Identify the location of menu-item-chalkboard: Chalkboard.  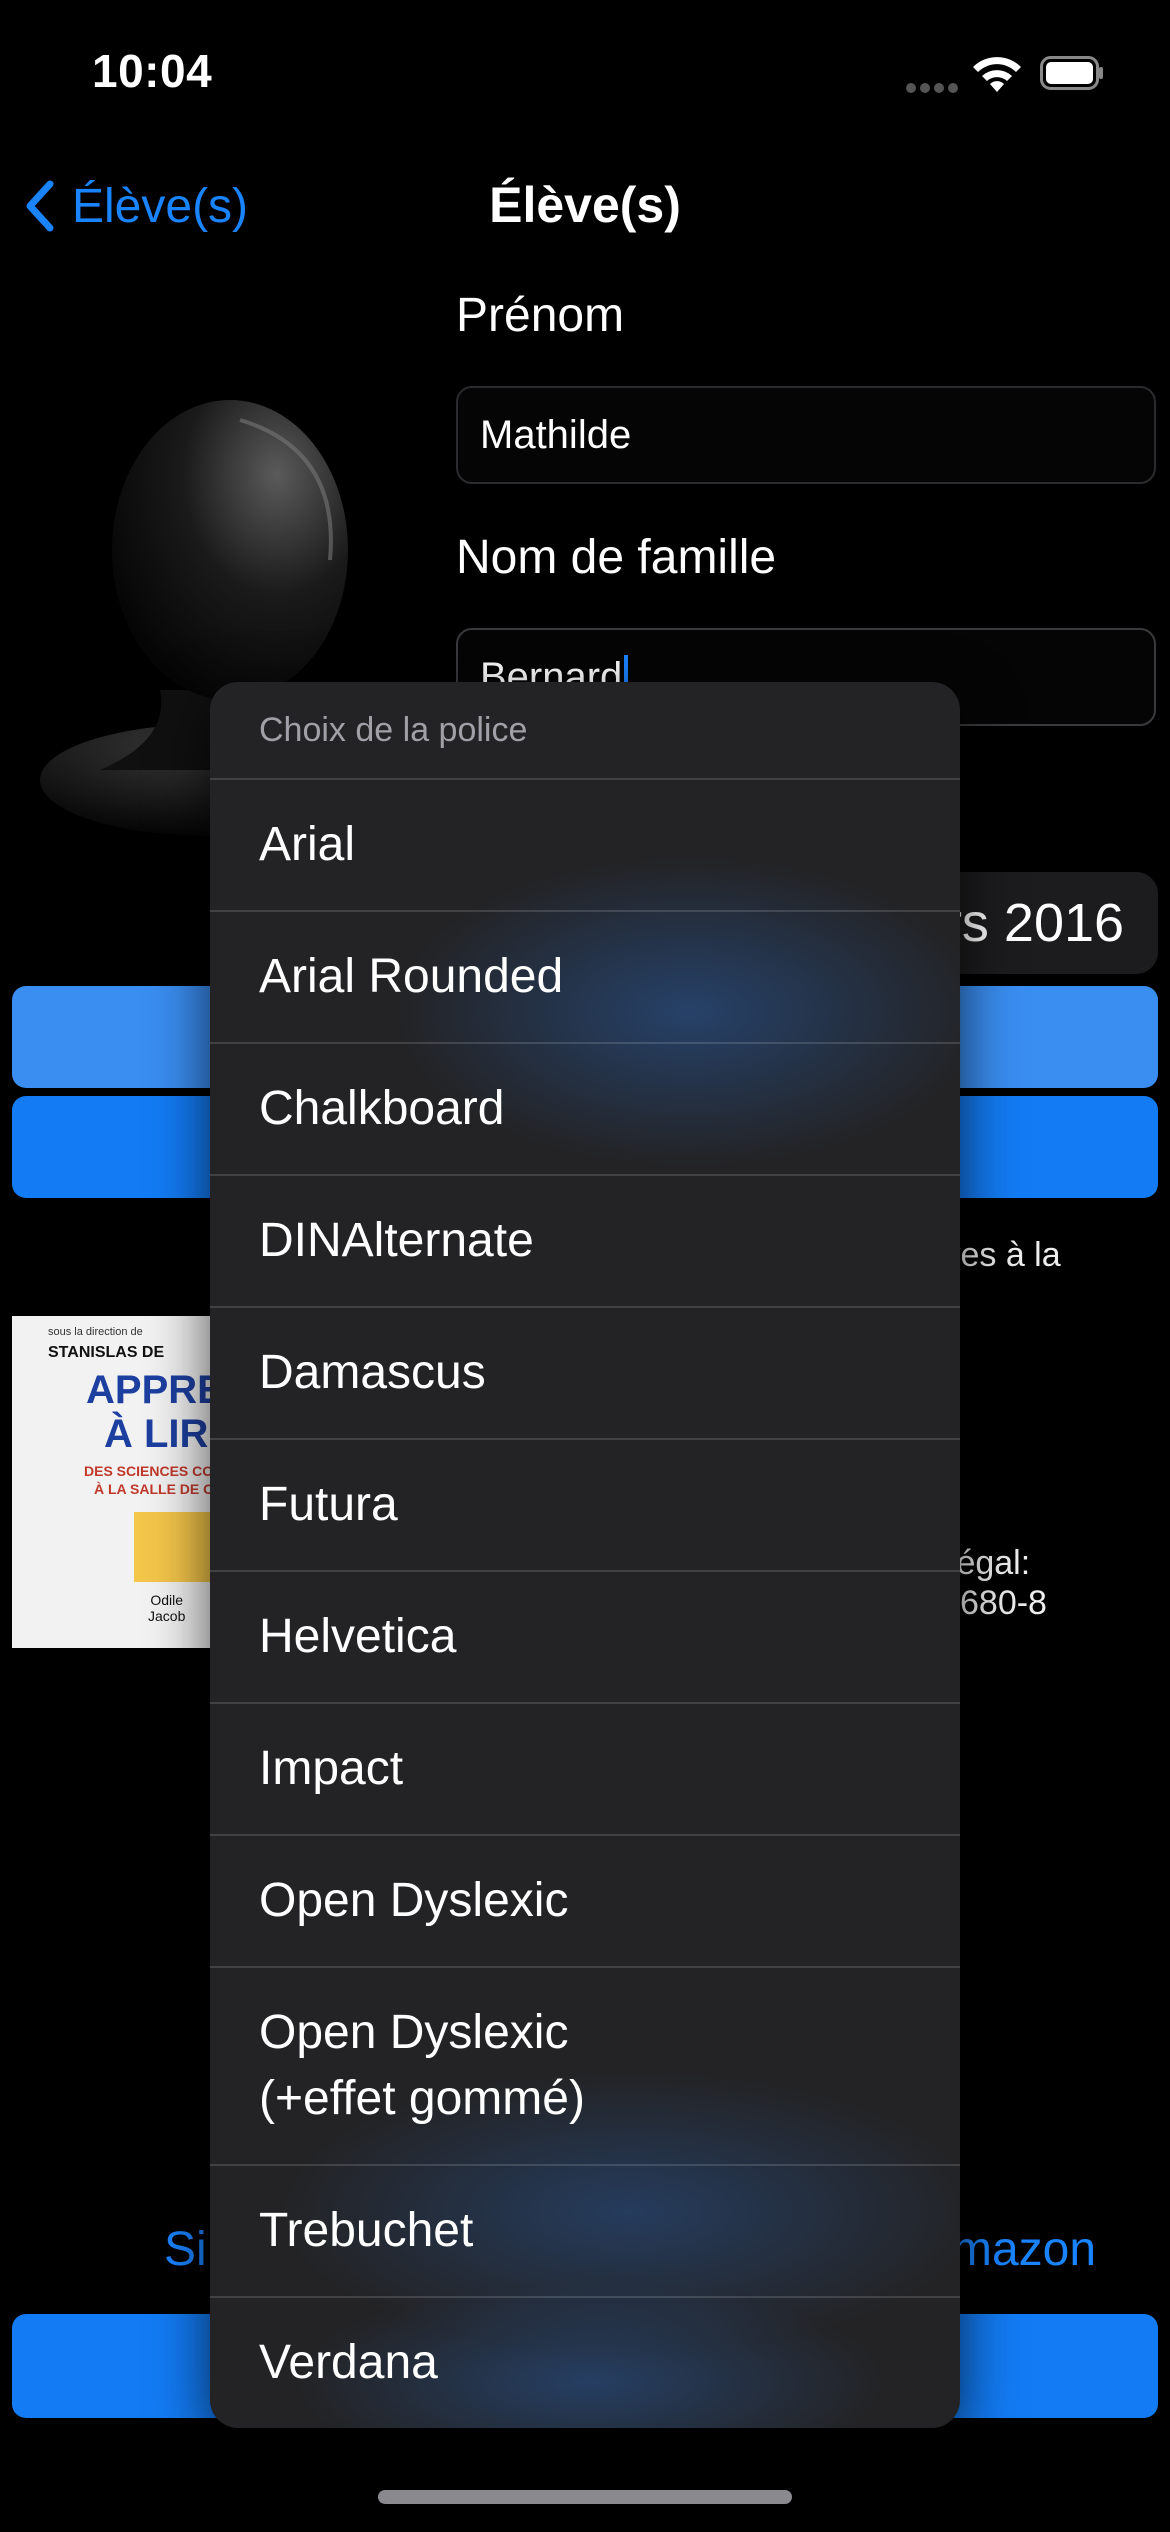
(585, 1110).